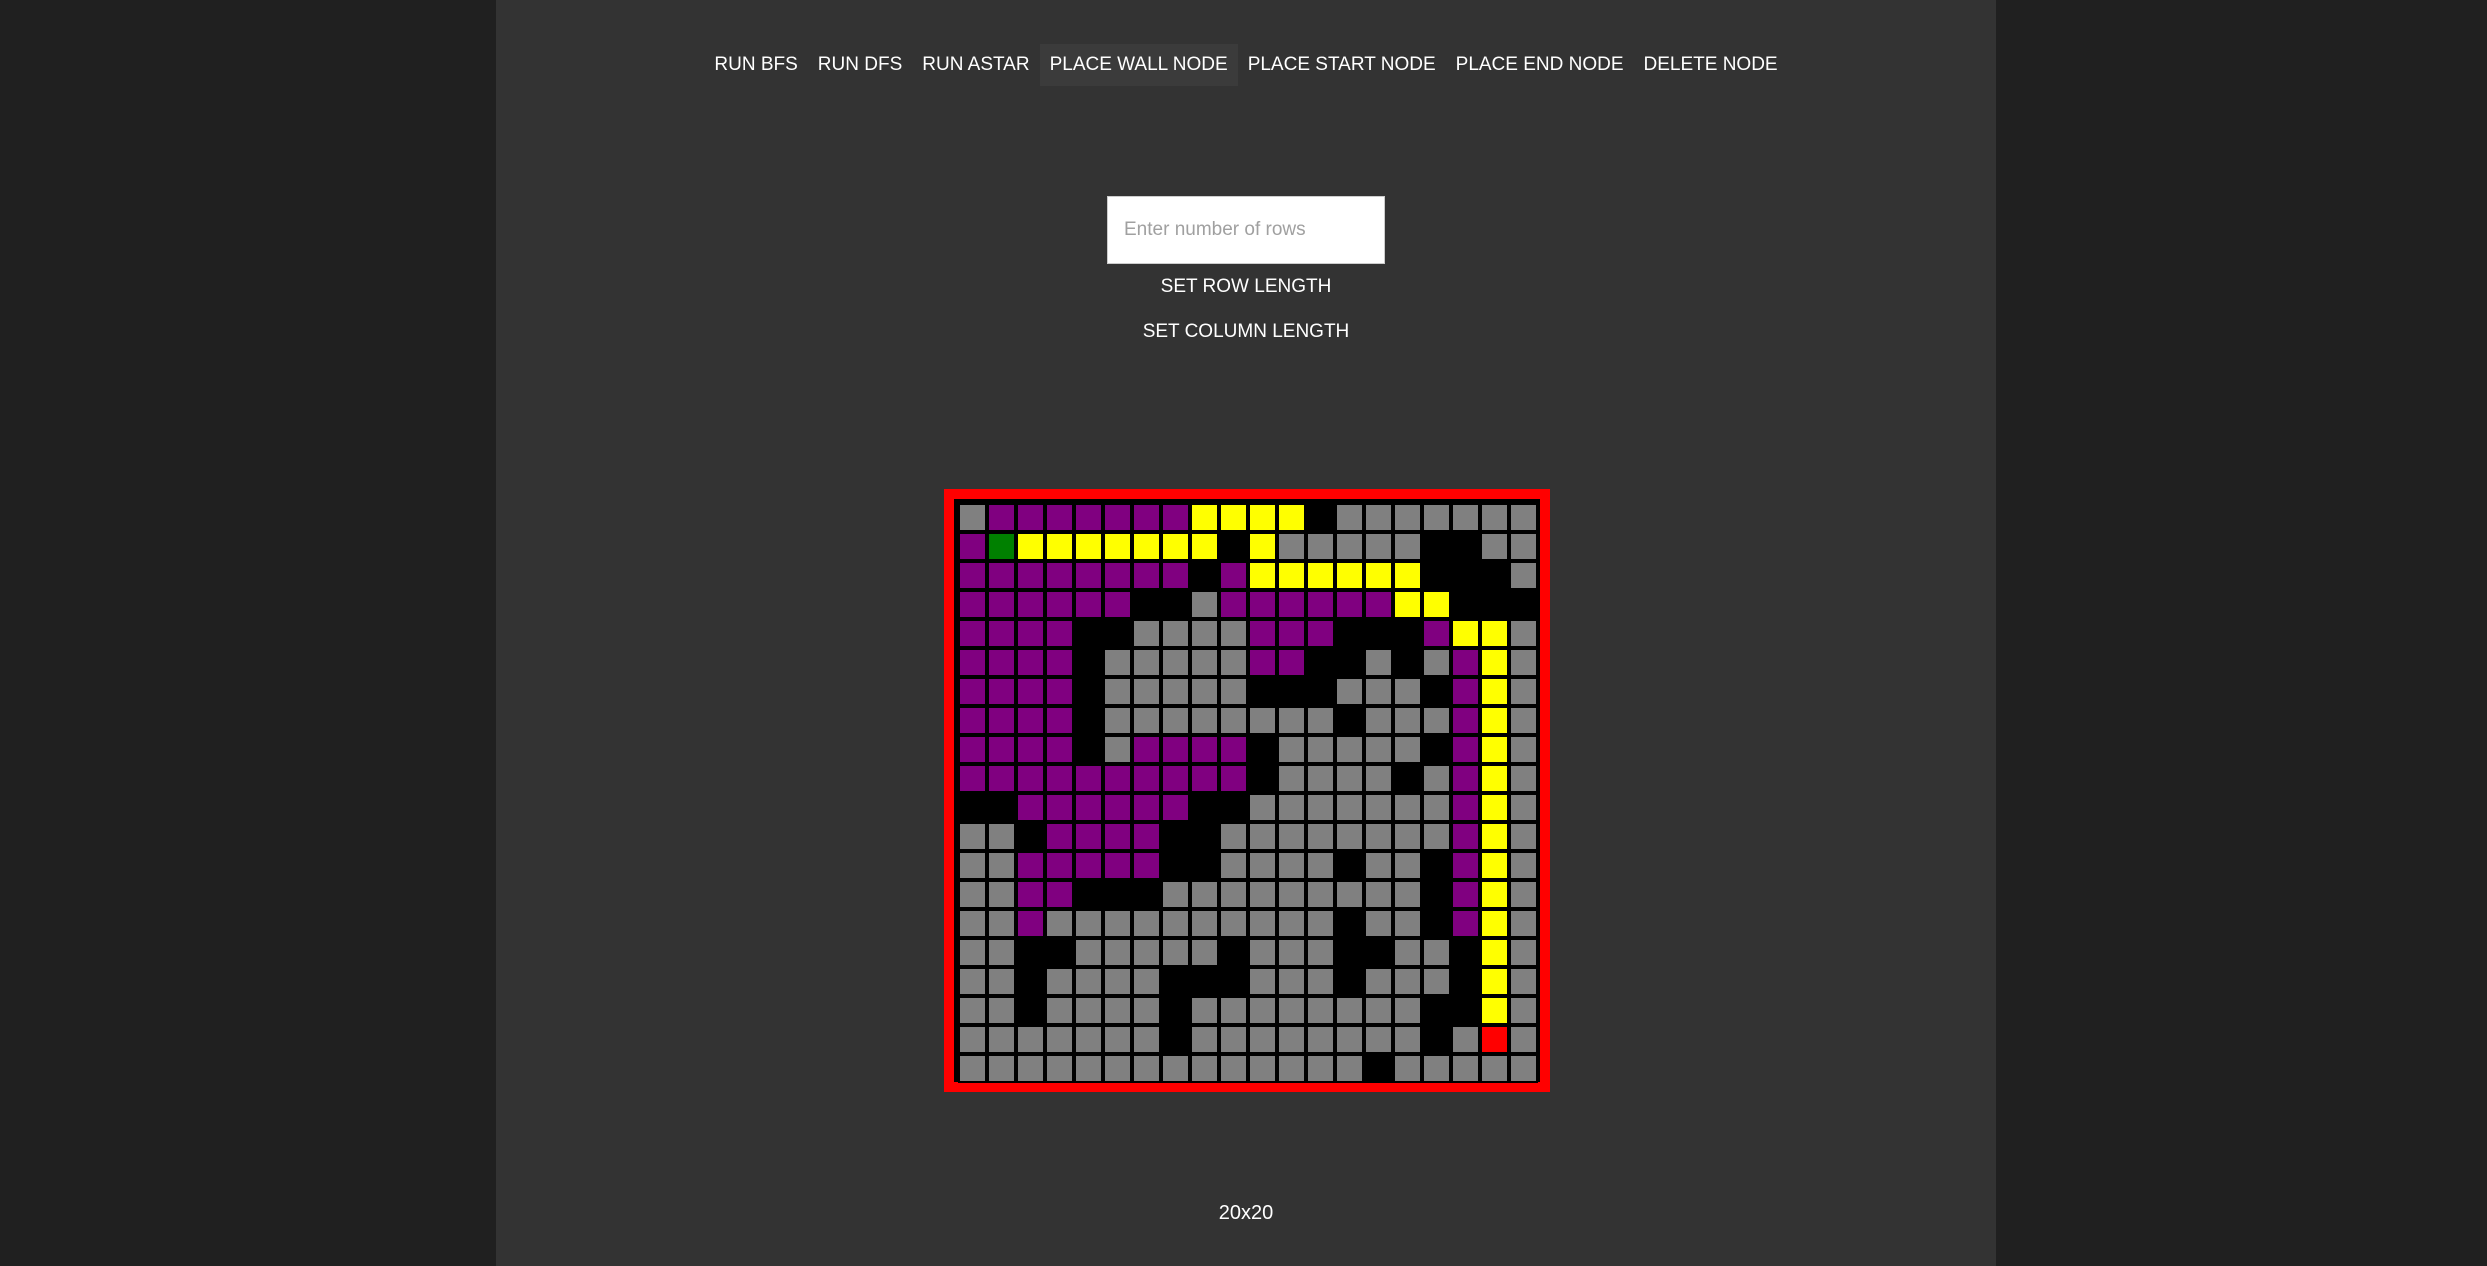  I want to click on set-column-length-button: SET COLUMN LENGTH, so click(1246, 332).